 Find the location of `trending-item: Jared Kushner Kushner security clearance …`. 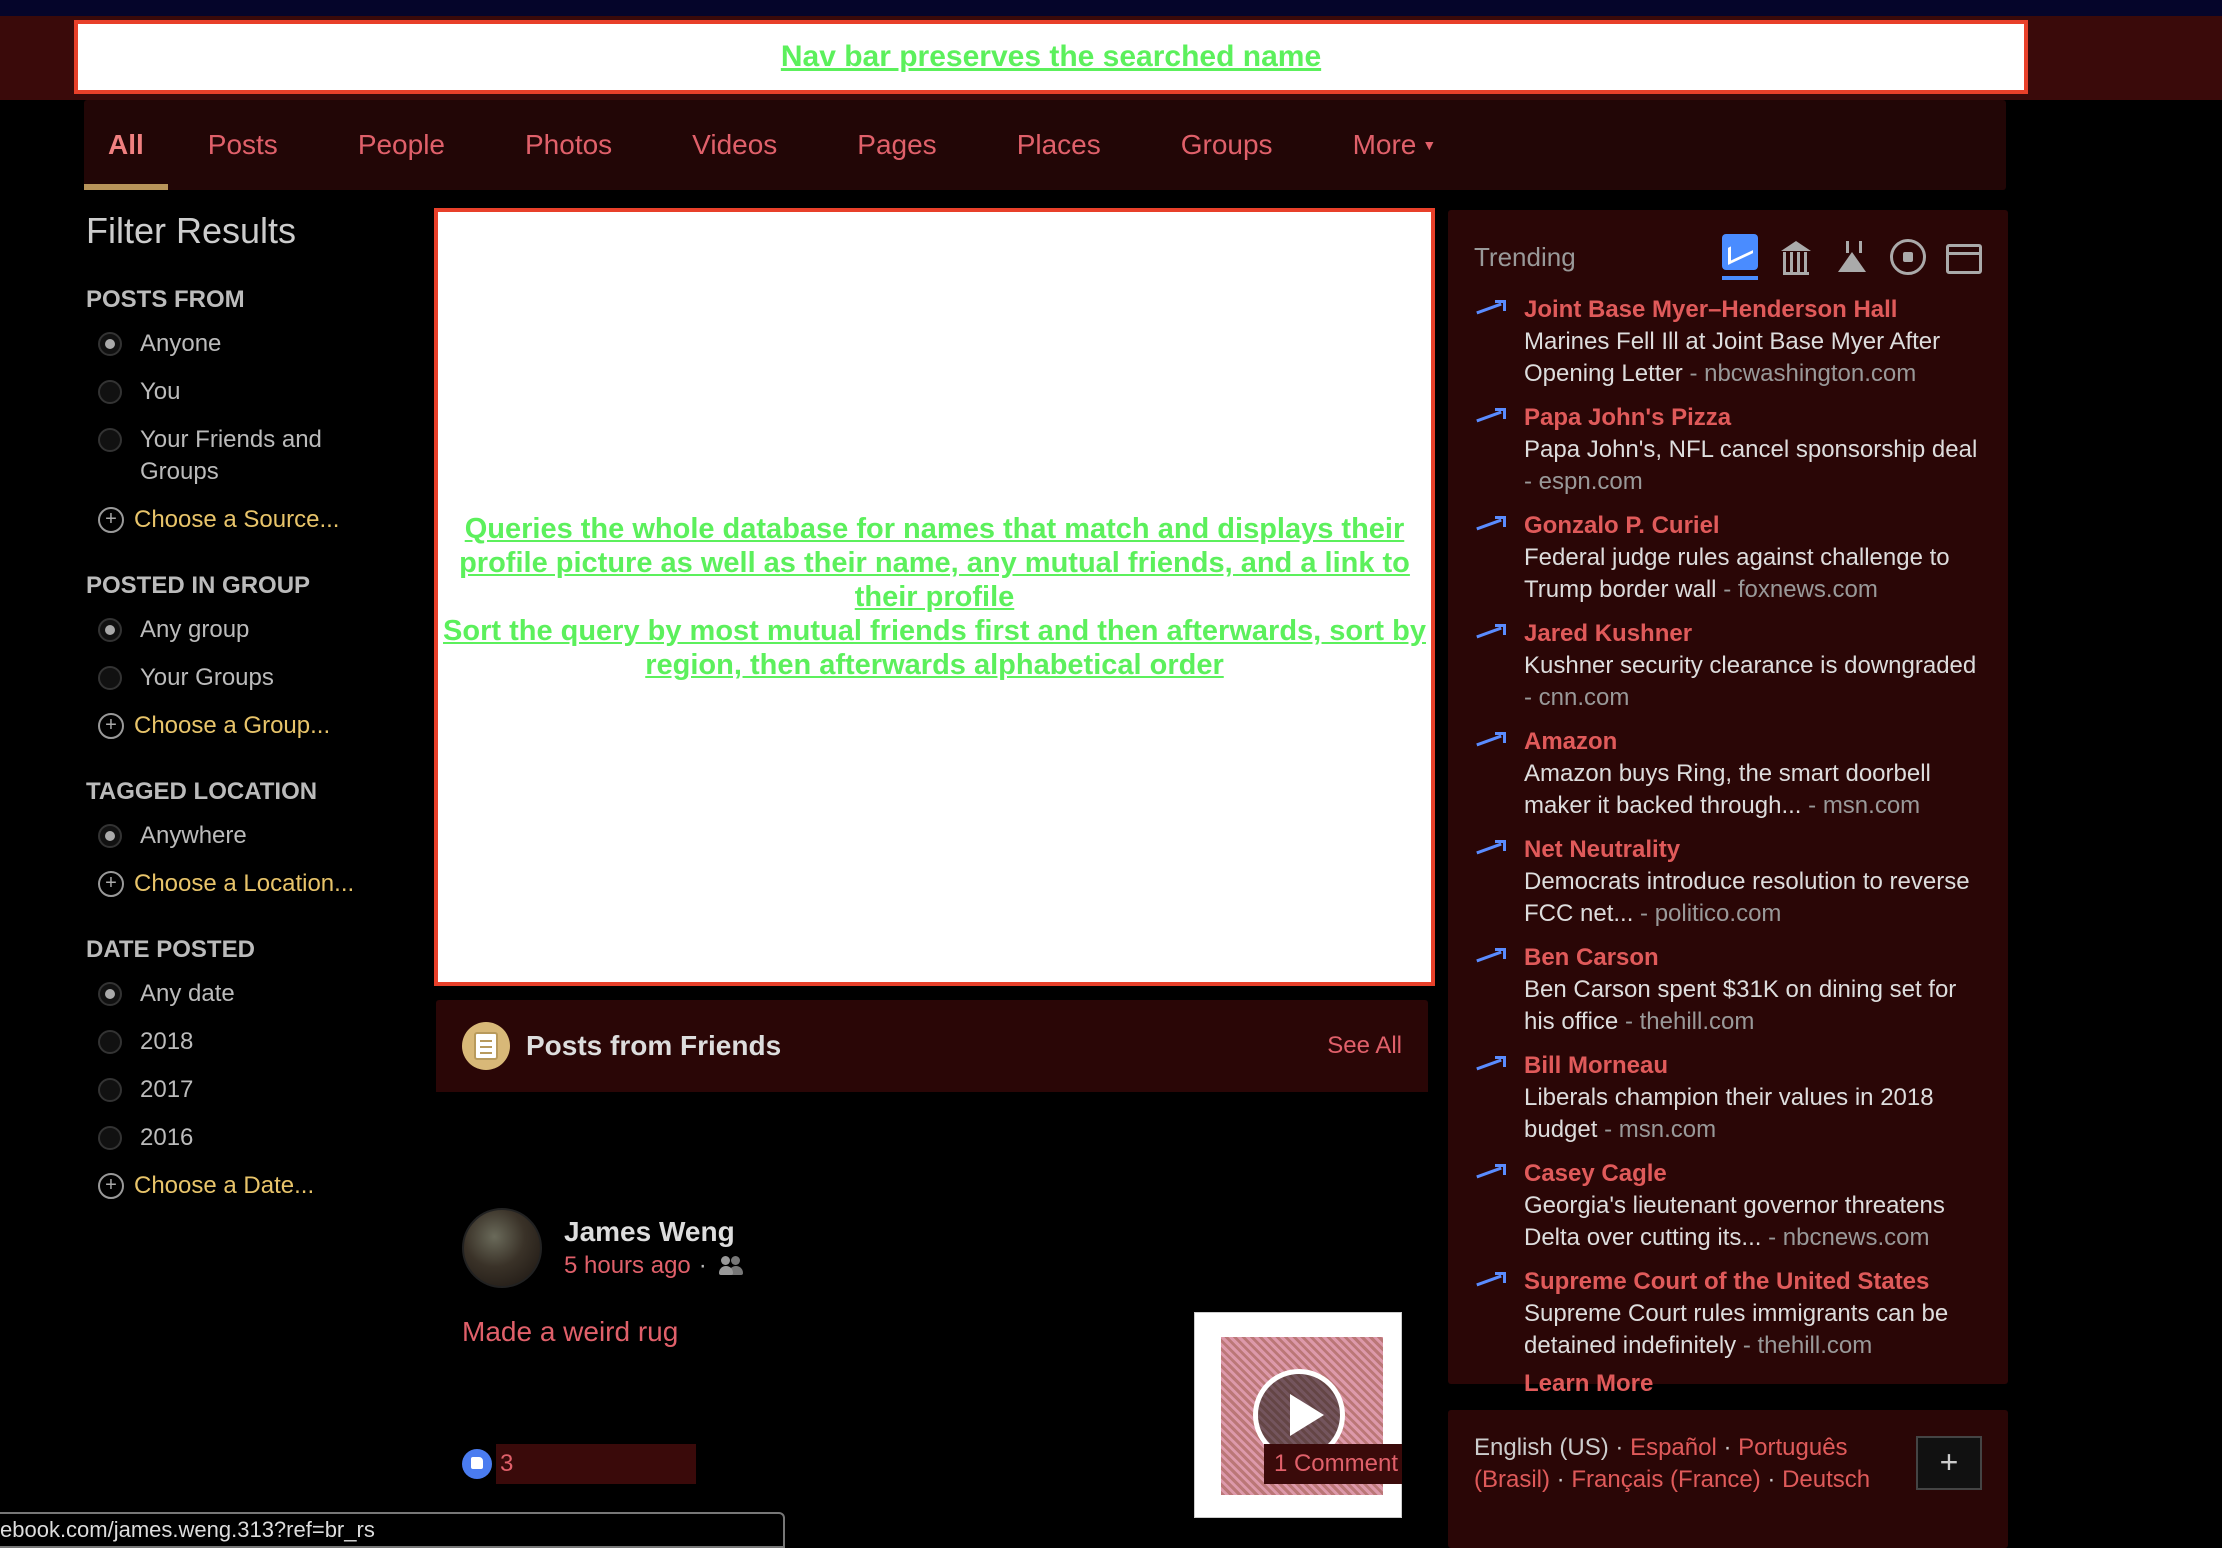

trending-item: Jared Kushner Kushner security clearance … is located at coordinates (1728, 666).